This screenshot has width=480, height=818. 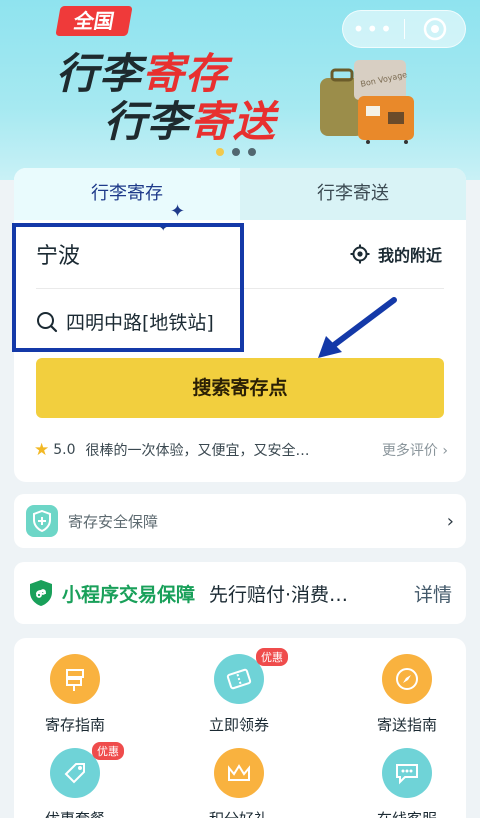 I want to click on review-score: 5.0, so click(x=64, y=450).